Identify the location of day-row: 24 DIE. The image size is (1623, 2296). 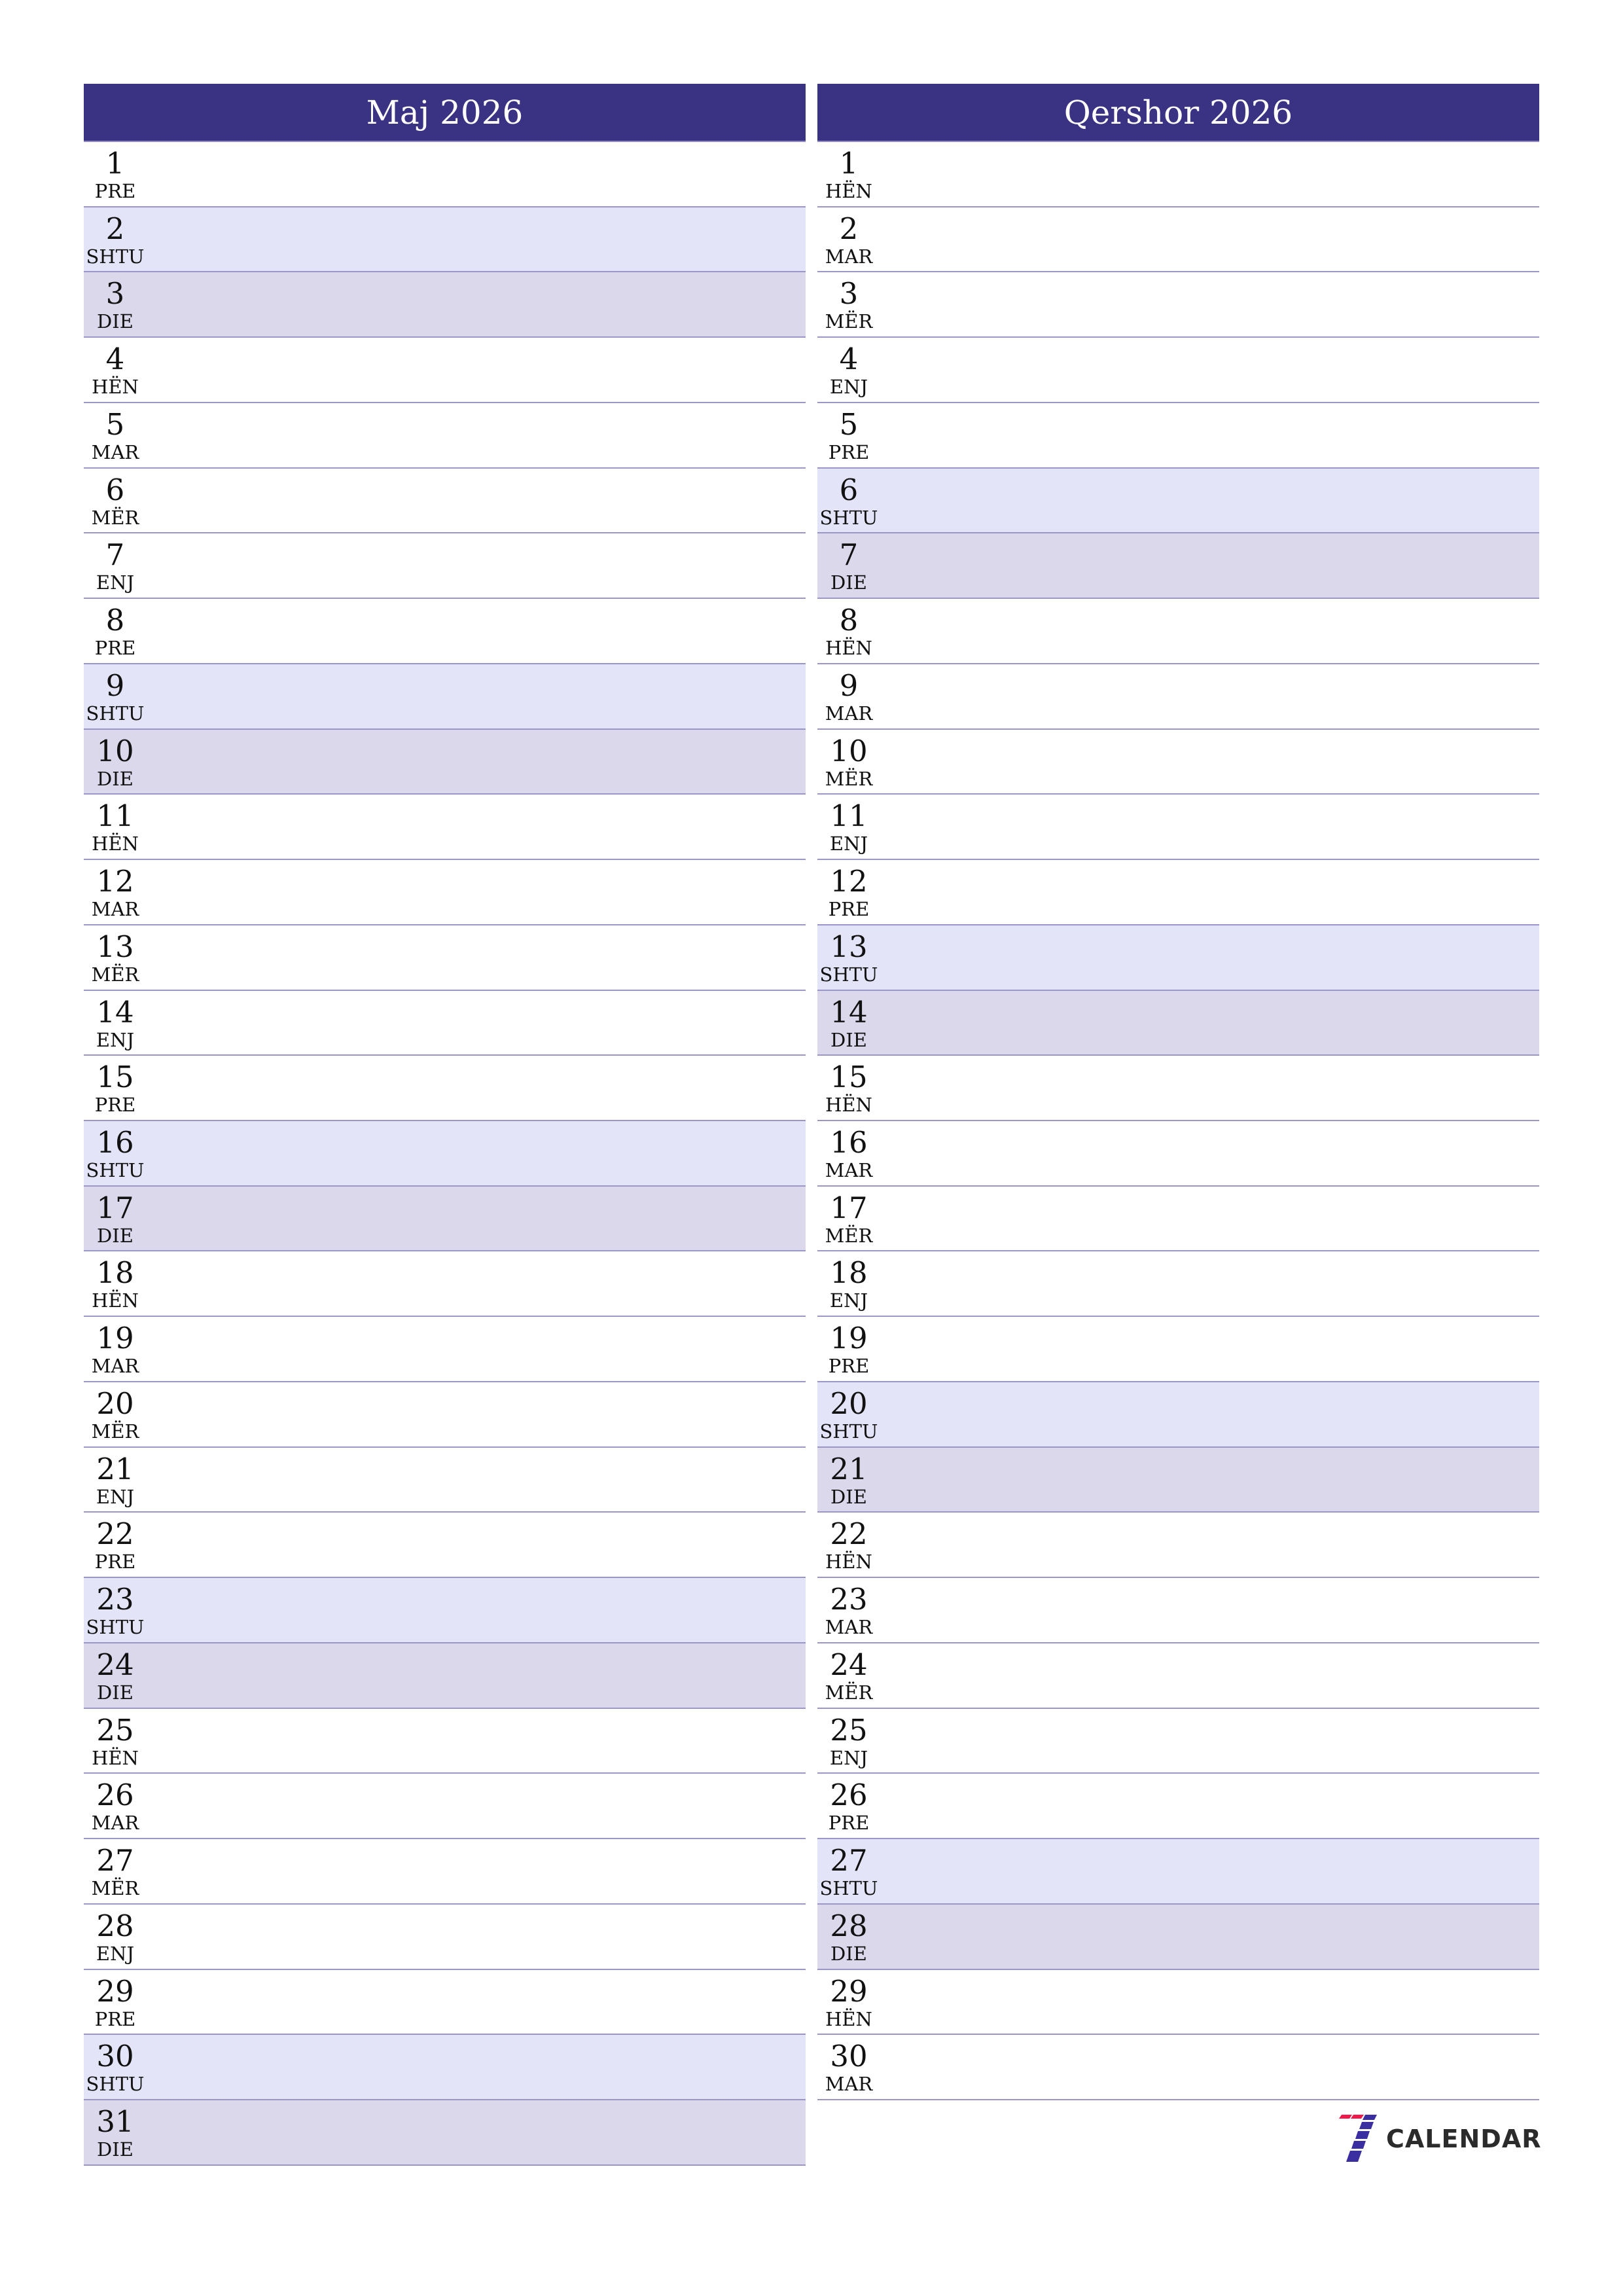
(445, 1676).